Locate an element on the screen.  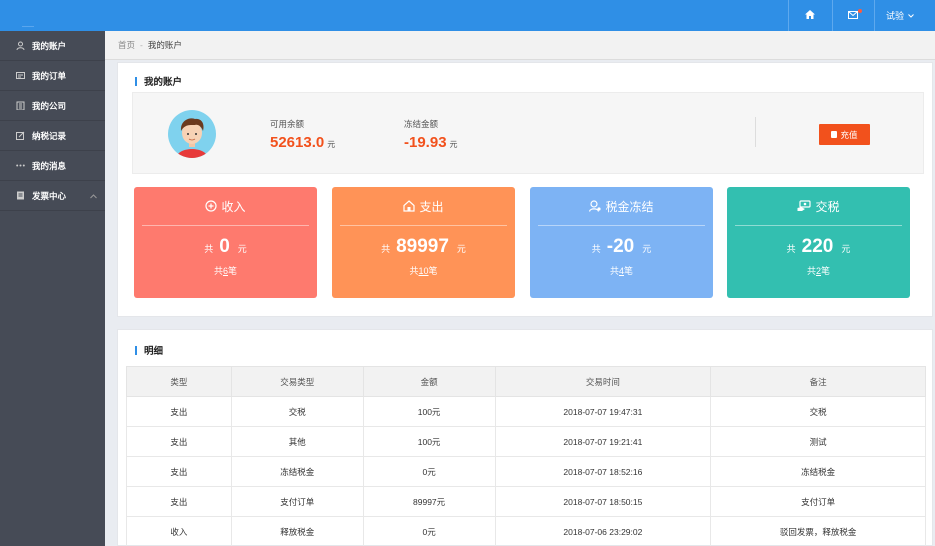
card-title: 收入 is located at coordinates (233, 206).